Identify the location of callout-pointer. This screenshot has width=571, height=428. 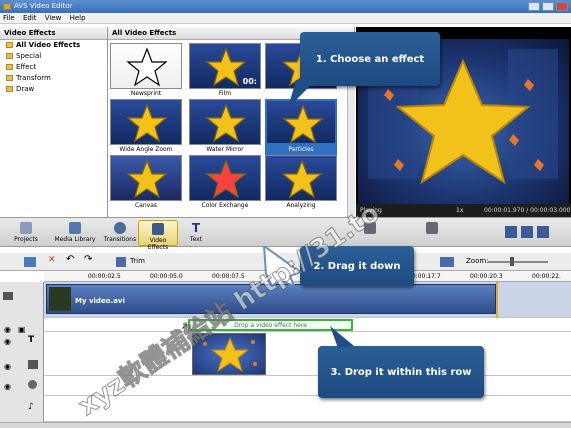
(302, 94).